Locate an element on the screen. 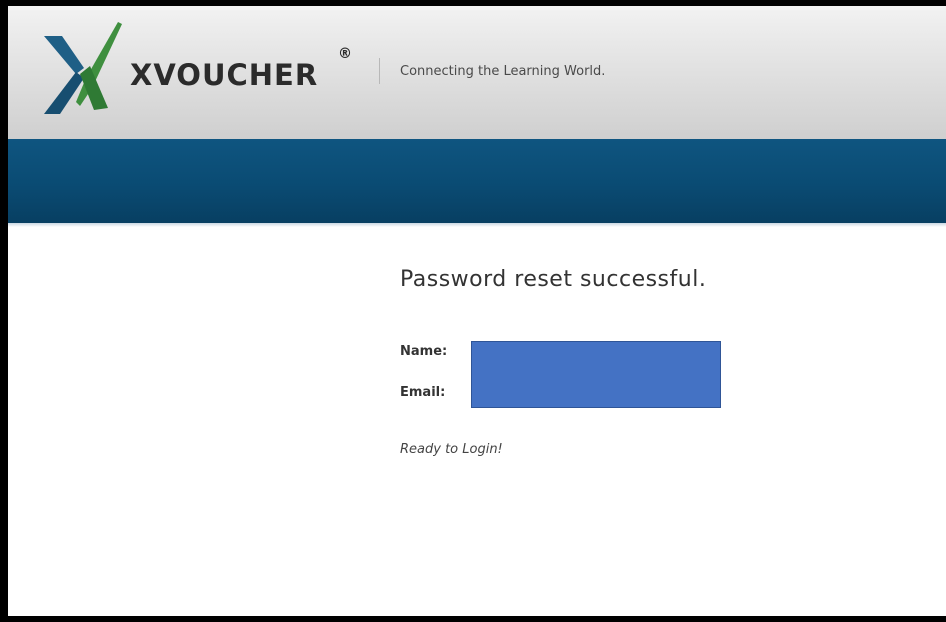  header-separator is located at coordinates (379, 71).